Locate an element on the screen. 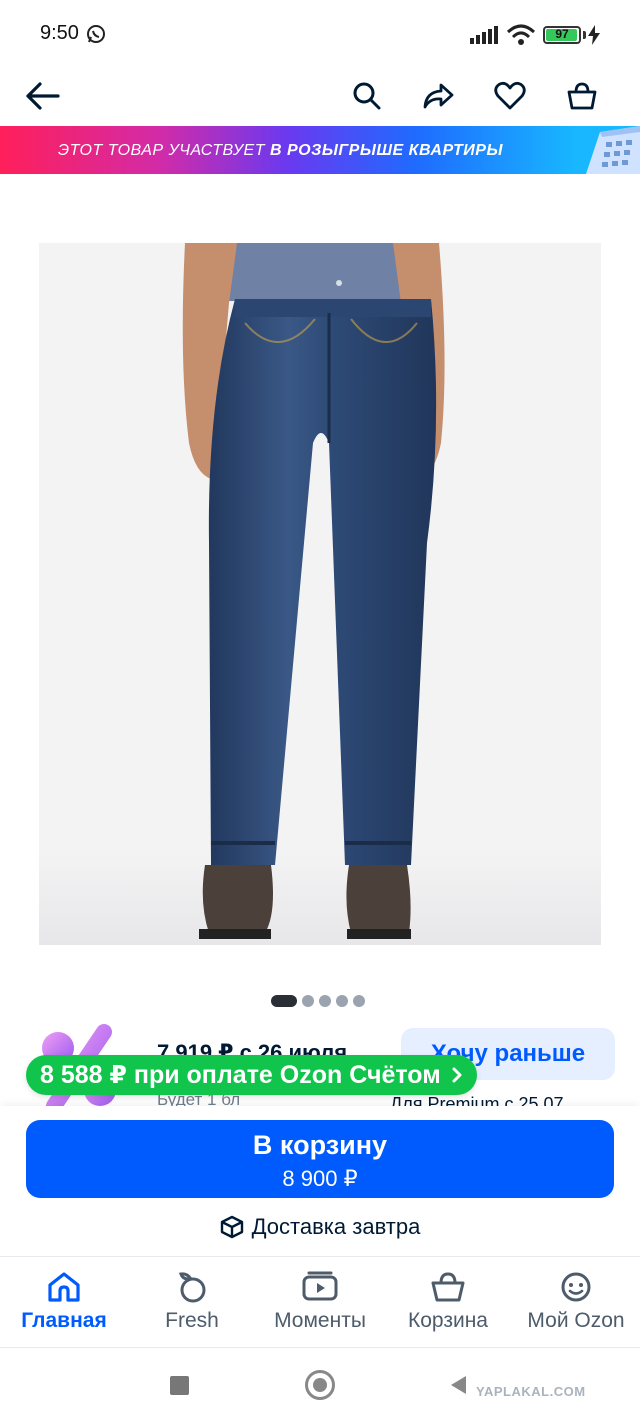 The width and height of the screenshot is (640, 1423). heart-icon is located at coordinates (510, 95).